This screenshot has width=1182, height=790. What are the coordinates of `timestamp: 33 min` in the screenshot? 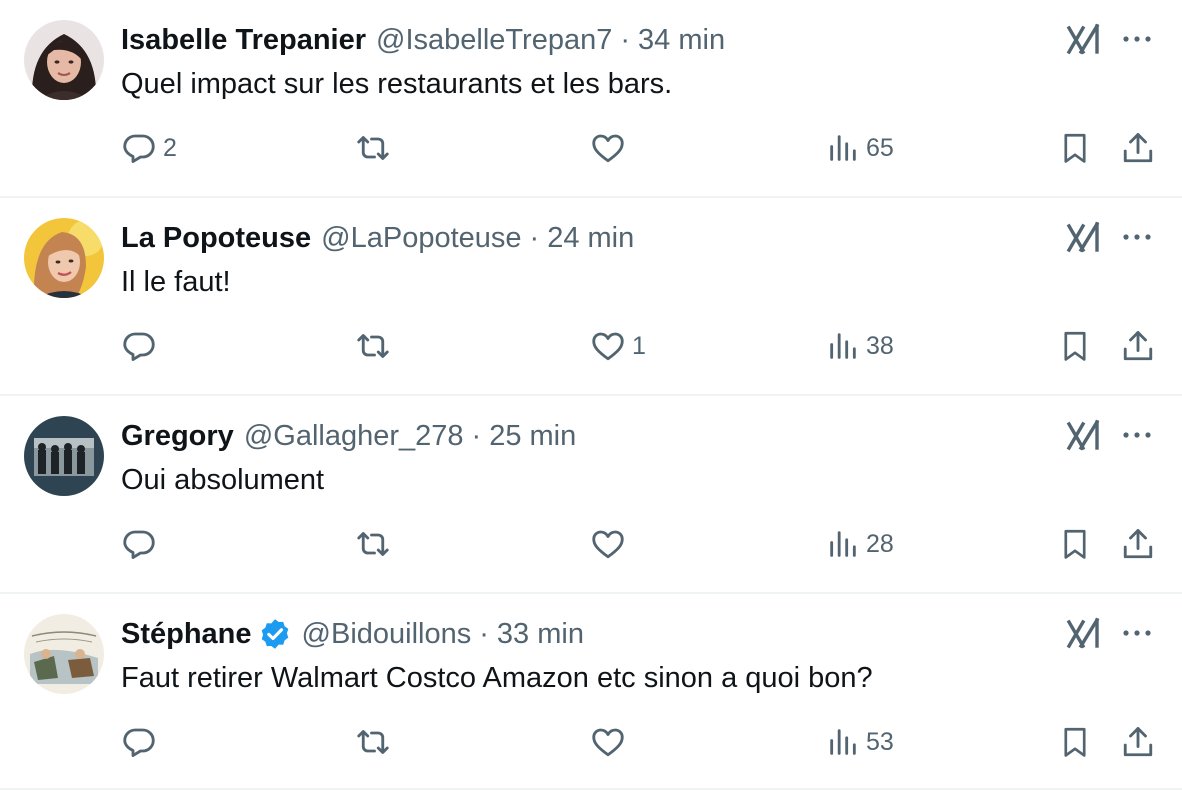 It's located at (540, 634).